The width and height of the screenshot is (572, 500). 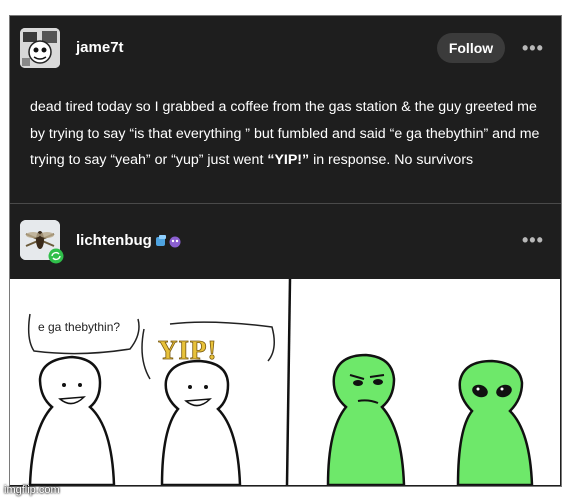 I want to click on jame7t-avatar, so click(x=40, y=48).